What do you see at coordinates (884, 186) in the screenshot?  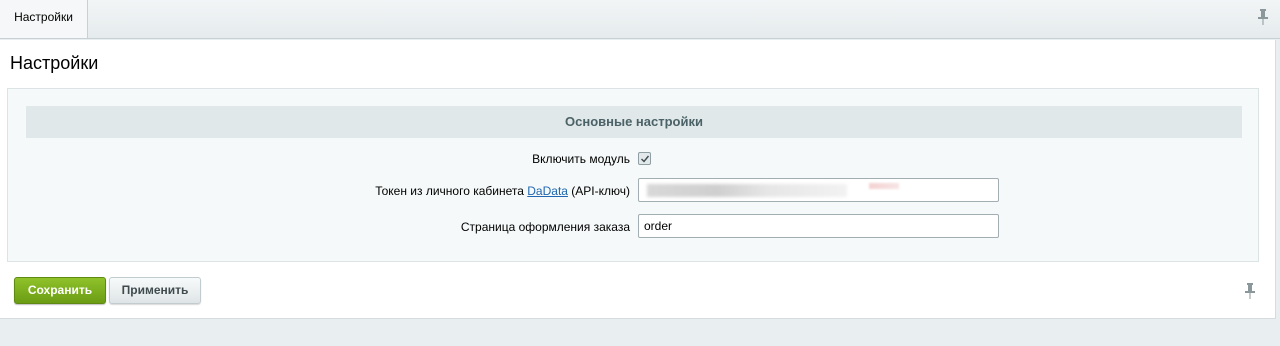 I see `redacted-token-tail` at bounding box center [884, 186].